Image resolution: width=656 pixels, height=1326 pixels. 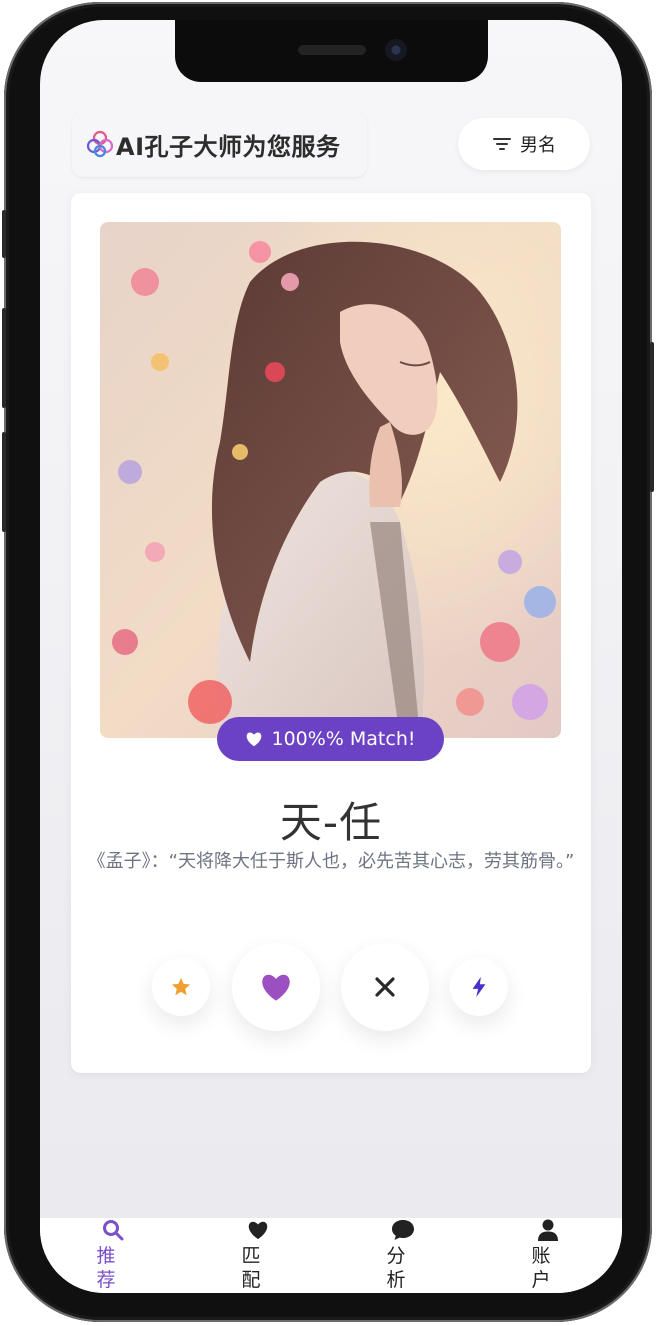 I want to click on app-title: AI孔子大师为您服务, so click(x=228, y=146).